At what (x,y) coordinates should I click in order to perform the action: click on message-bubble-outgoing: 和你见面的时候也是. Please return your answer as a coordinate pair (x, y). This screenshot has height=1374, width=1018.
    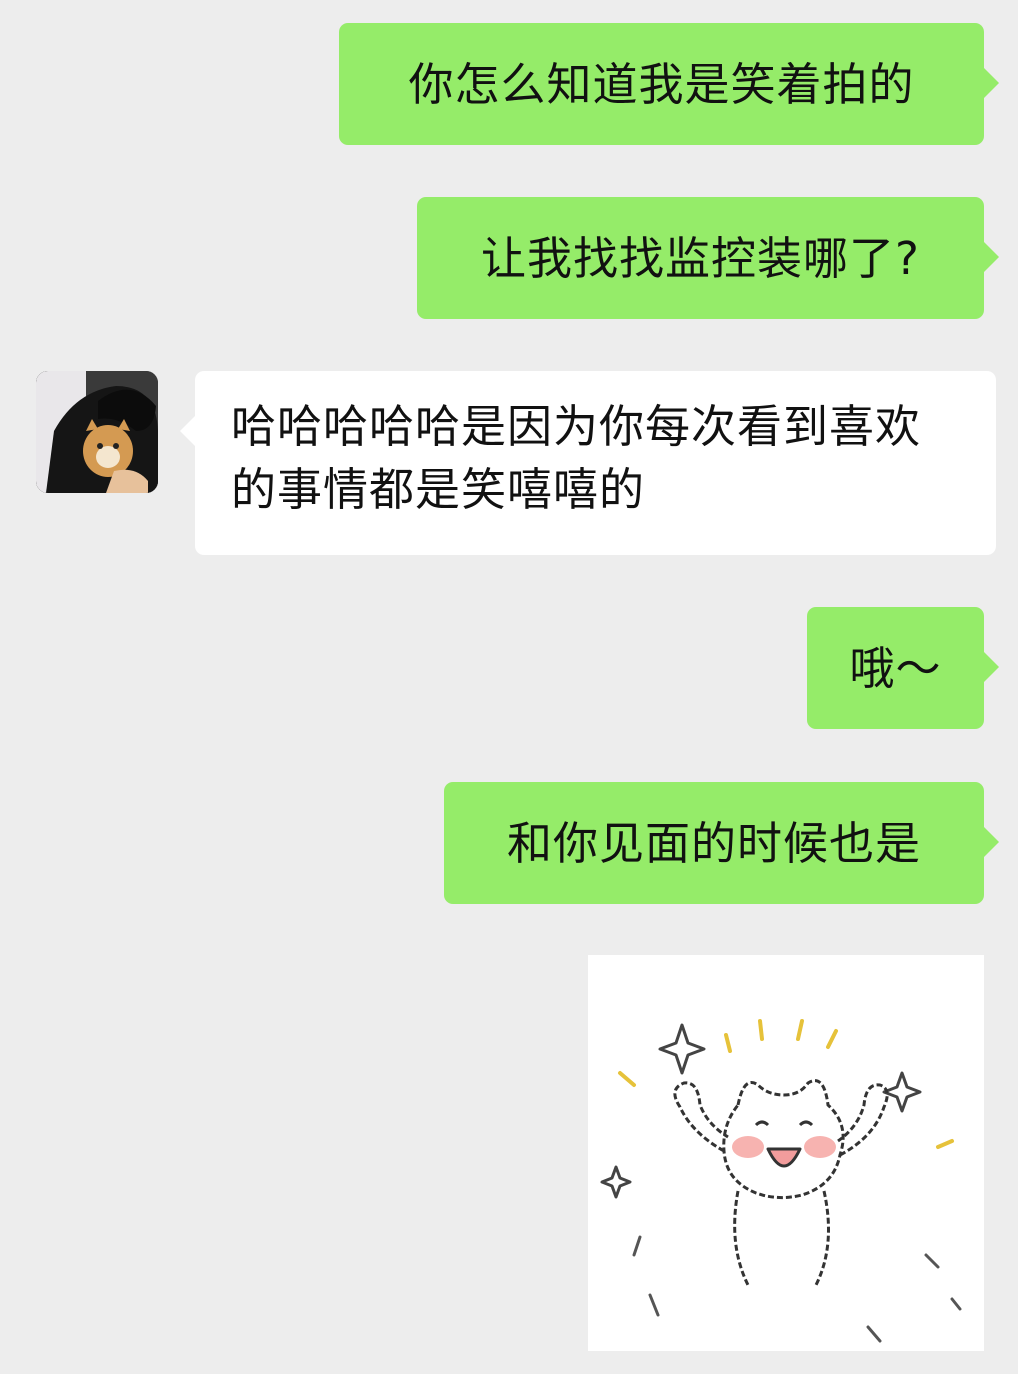
    Looking at the image, I should click on (721, 843).